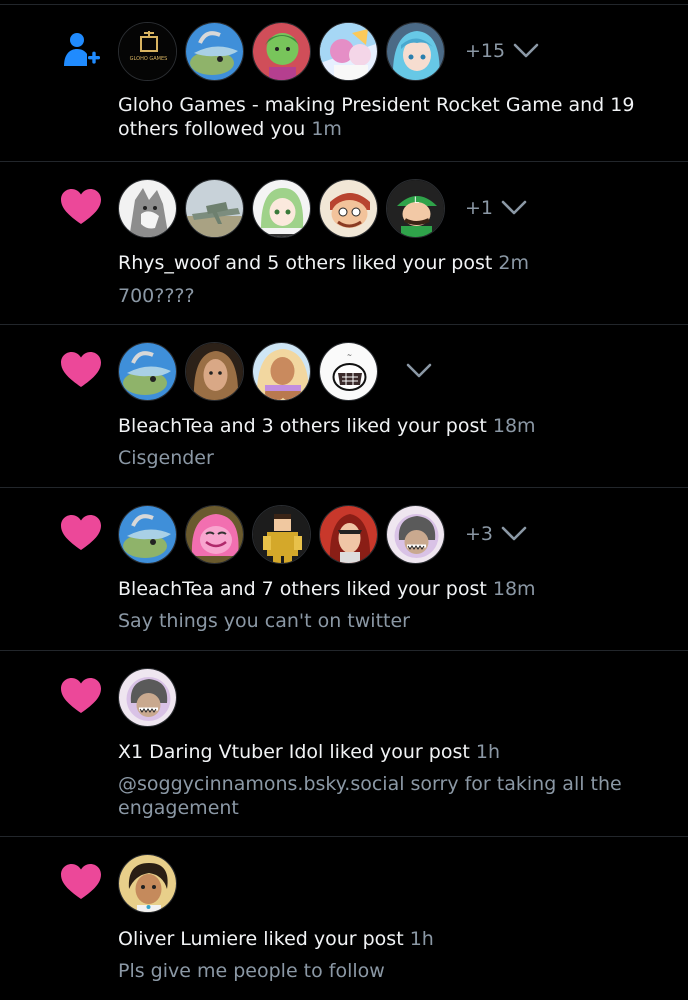 The height and width of the screenshot is (1000, 688). Describe the element at coordinates (415, 208) in the screenshot. I see `avatar: L` at that location.